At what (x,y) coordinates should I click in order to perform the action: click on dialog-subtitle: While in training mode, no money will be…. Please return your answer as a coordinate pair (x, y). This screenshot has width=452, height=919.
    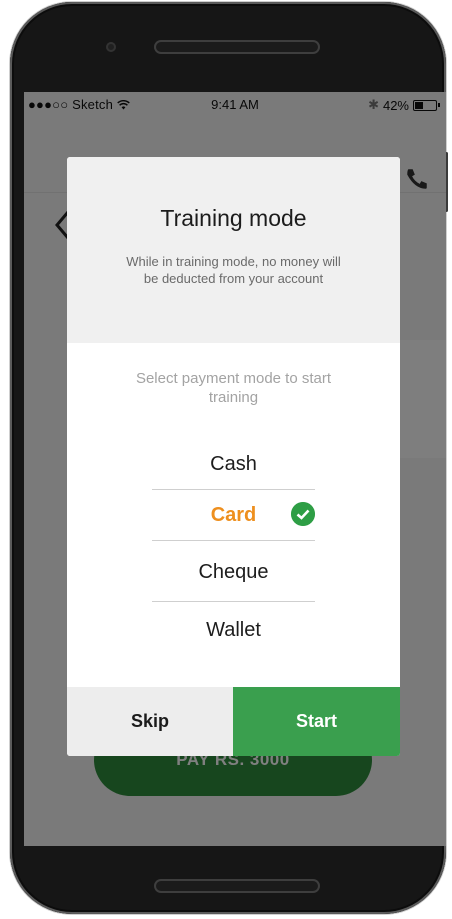
    Looking at the image, I should click on (233, 270).